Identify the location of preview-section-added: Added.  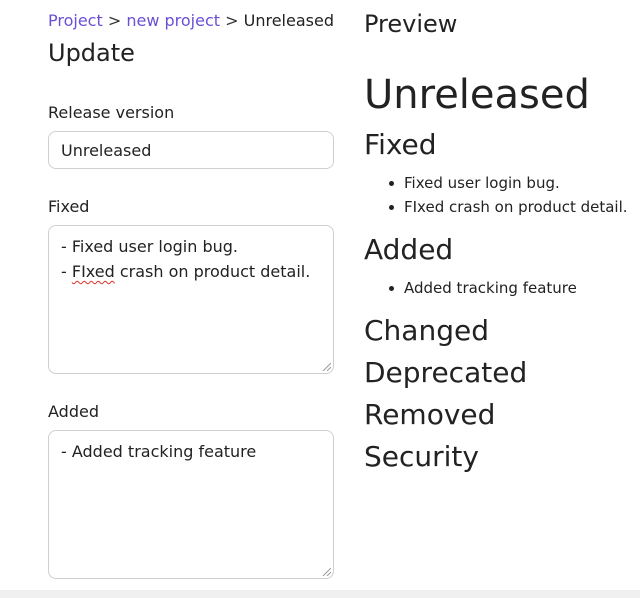
(409, 249).